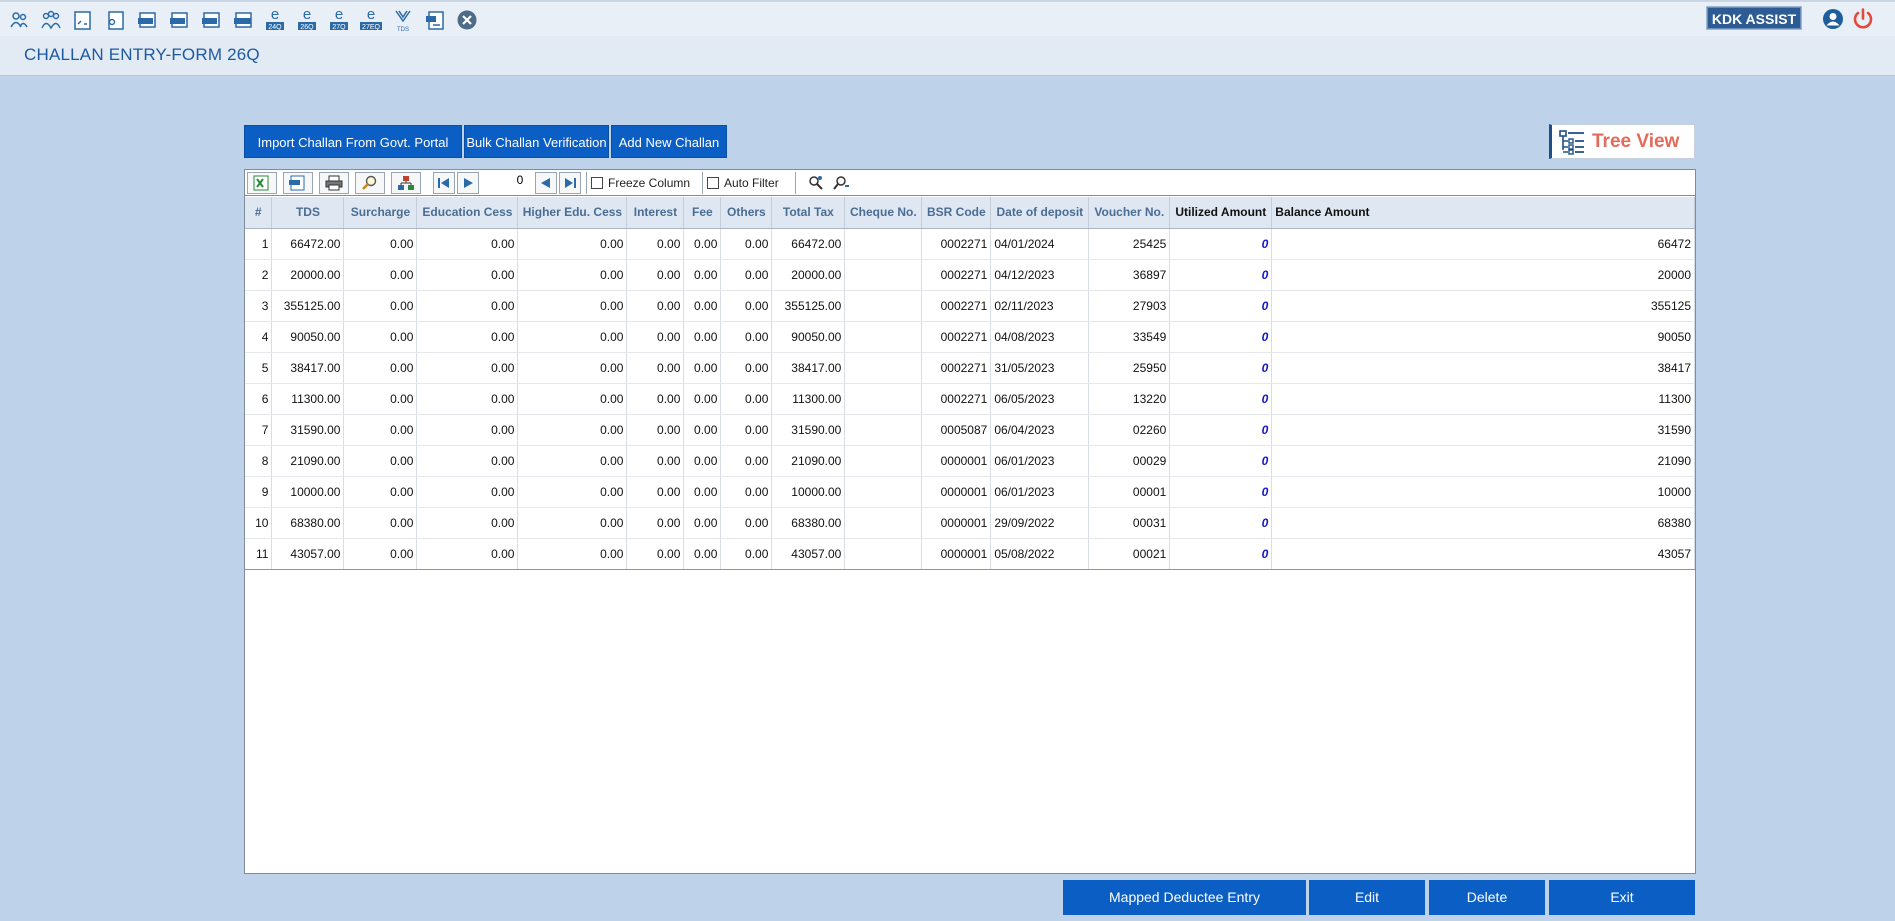  I want to click on freeze-column-toggle: Freeze Column, so click(642, 183).